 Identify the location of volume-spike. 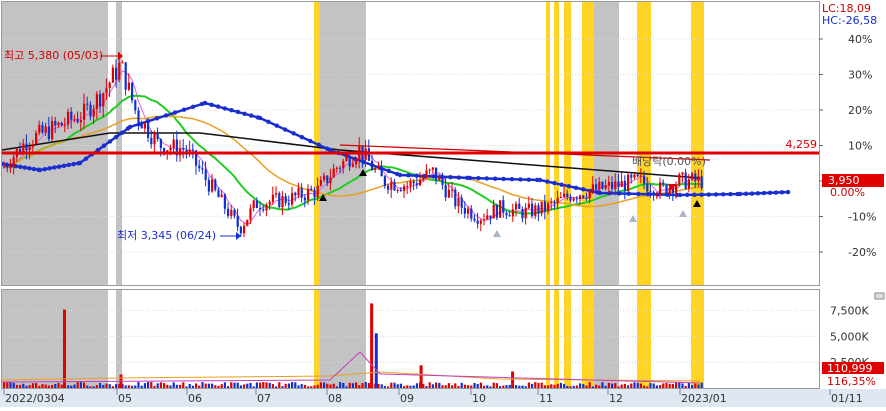
(421, 376).